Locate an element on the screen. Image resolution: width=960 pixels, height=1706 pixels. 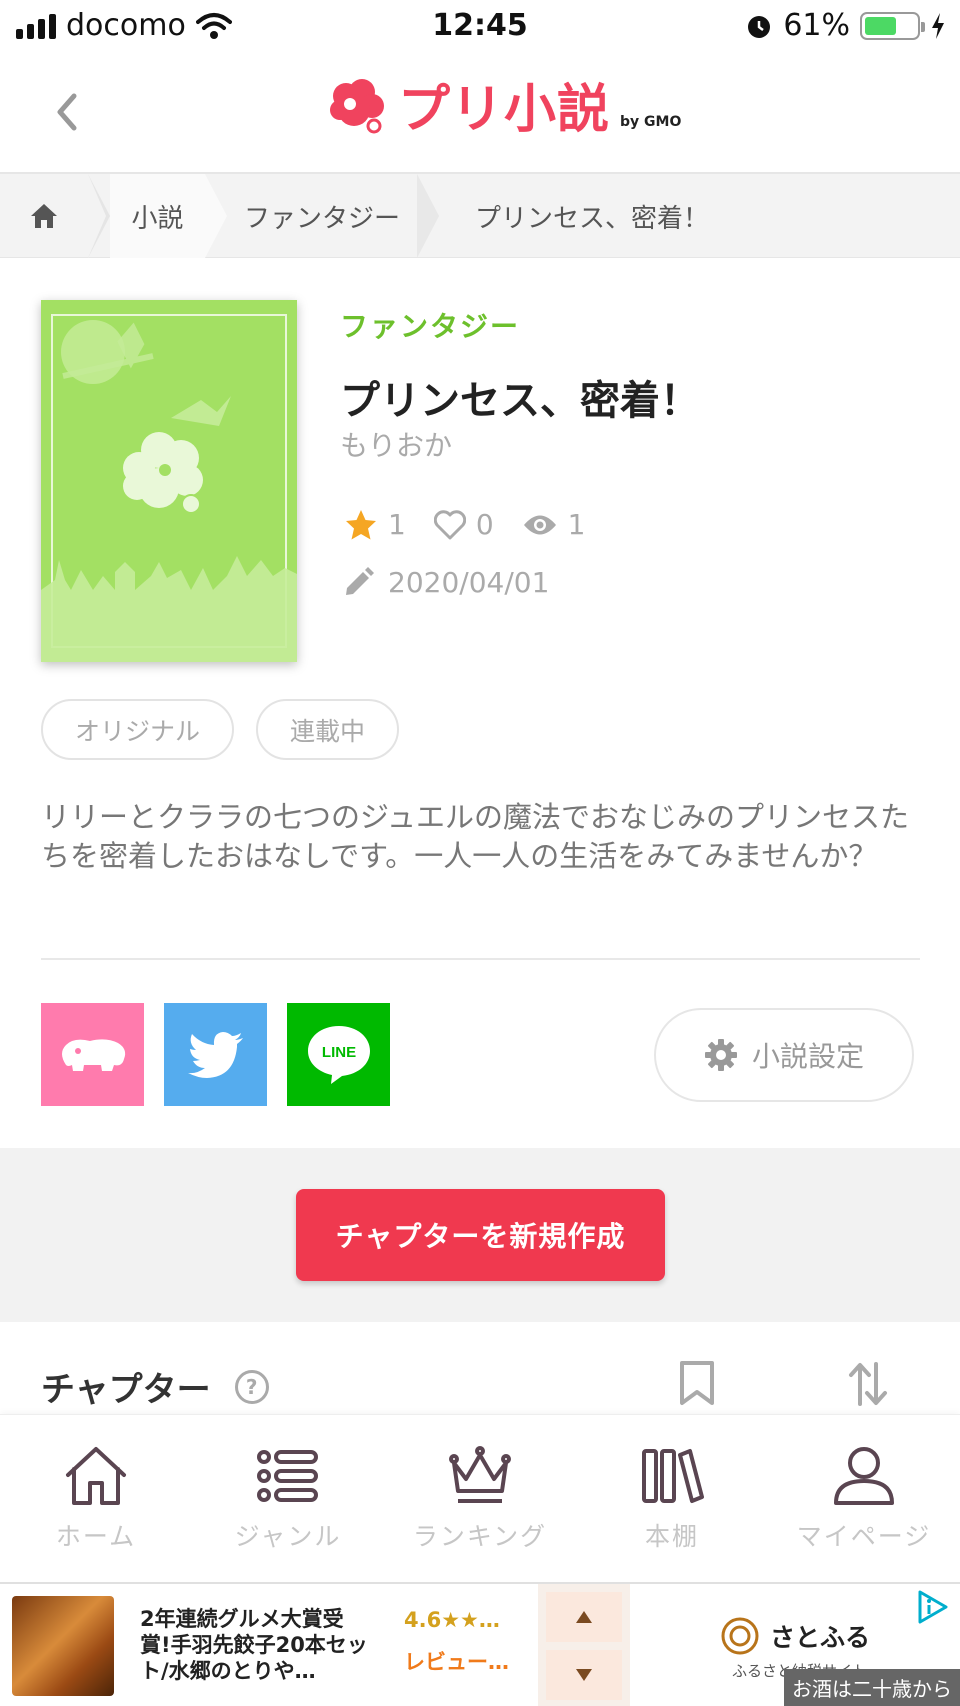
breadcrumb-current: プリンセス、密着！ is located at coordinates (592, 218).